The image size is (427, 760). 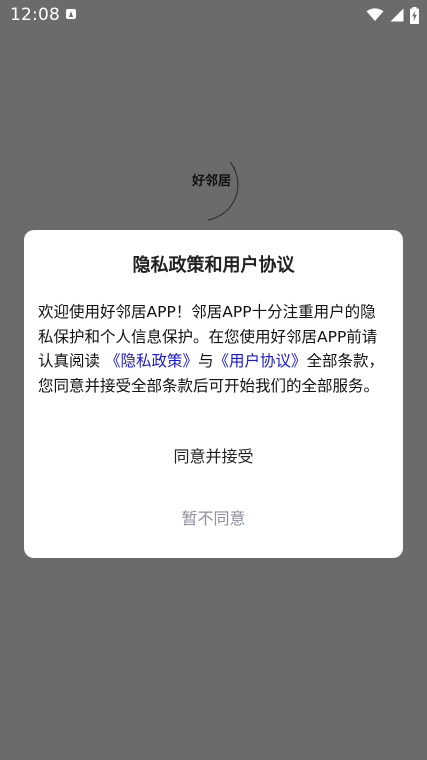 I want to click on wifi-icon, so click(x=375, y=15).